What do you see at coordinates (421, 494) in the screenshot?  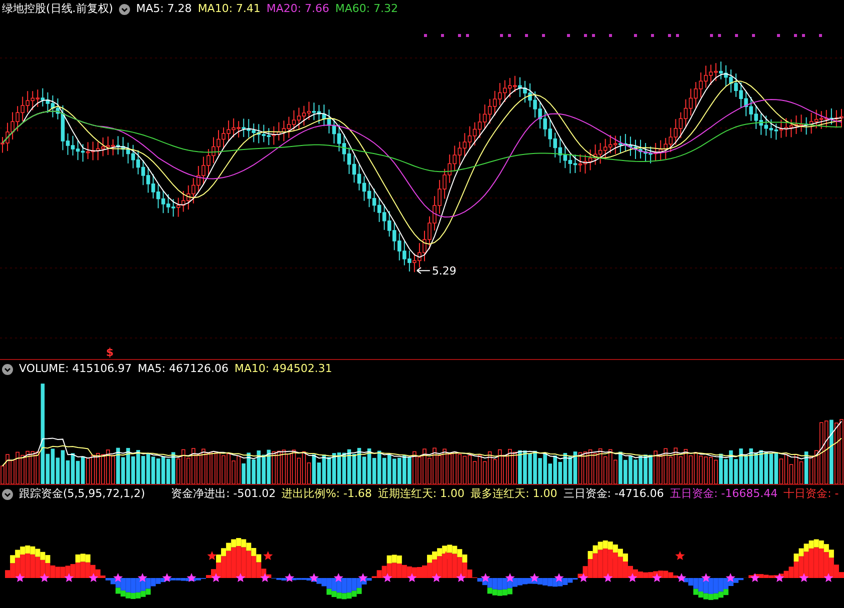 I see `indicator-value: 近期连红天: 1.00` at bounding box center [421, 494].